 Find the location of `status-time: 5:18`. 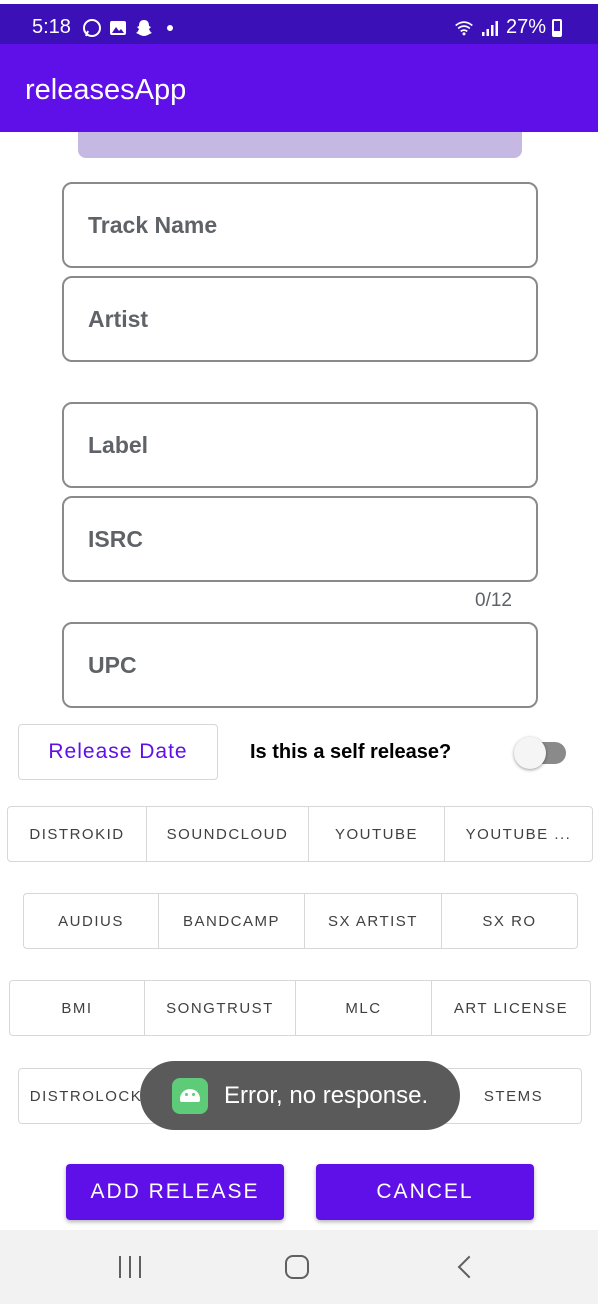

status-time: 5:18 is located at coordinates (51, 27).